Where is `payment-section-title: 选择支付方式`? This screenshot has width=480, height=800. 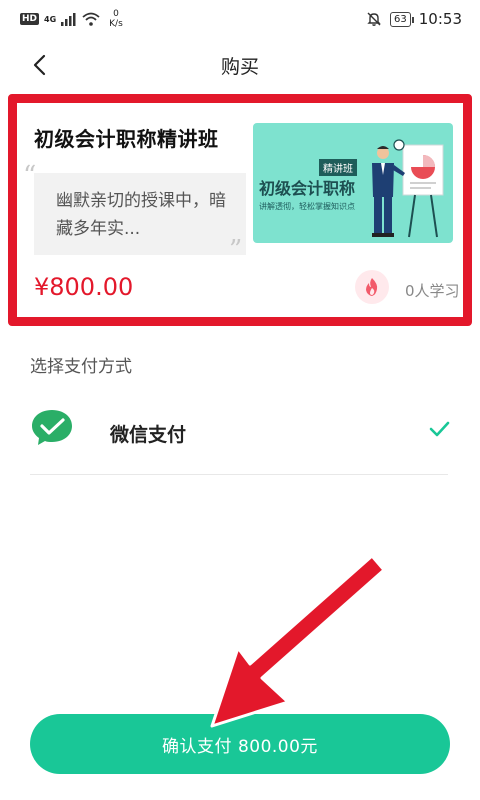 payment-section-title: 选择支付方式 is located at coordinates (81, 367).